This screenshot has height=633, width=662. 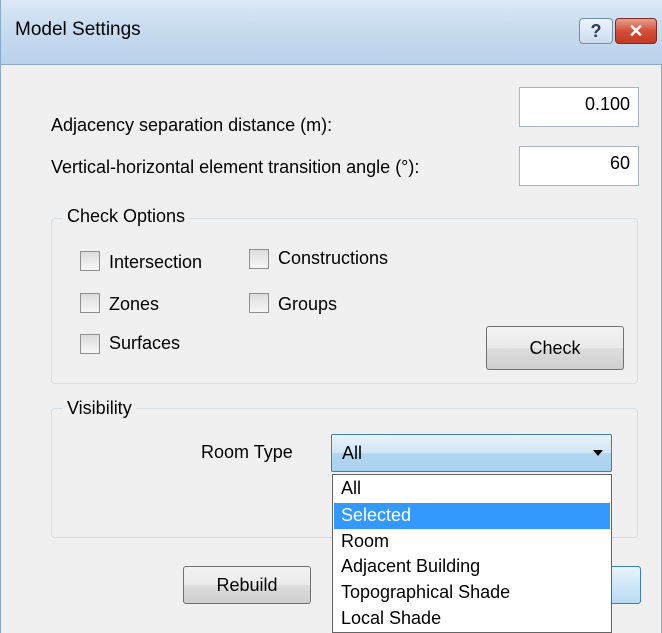 I want to click on zones-checkbox, so click(x=90, y=303).